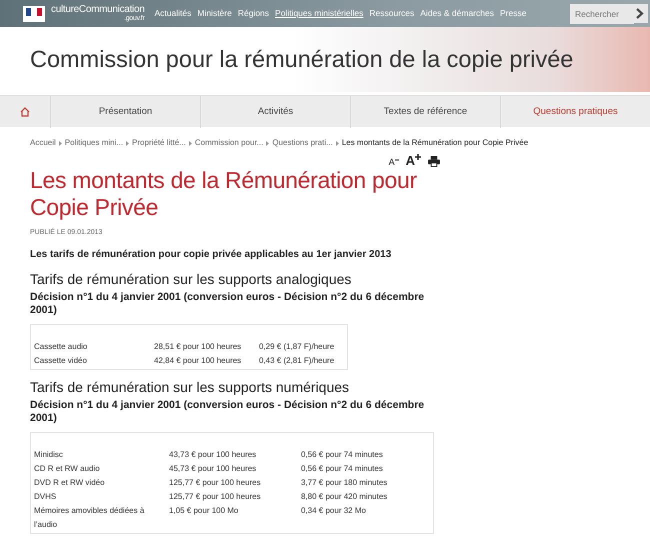  I want to click on article-title: Les montants de la Rémunération pour Copie Privée, so click(224, 194).